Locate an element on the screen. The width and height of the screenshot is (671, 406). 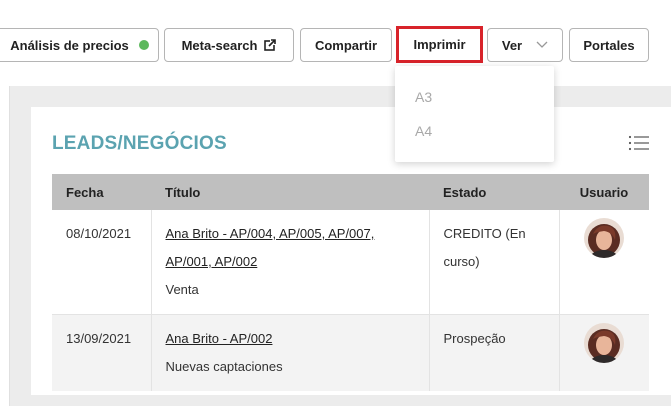
meta-search-button: Meta-search is located at coordinates (229, 45).